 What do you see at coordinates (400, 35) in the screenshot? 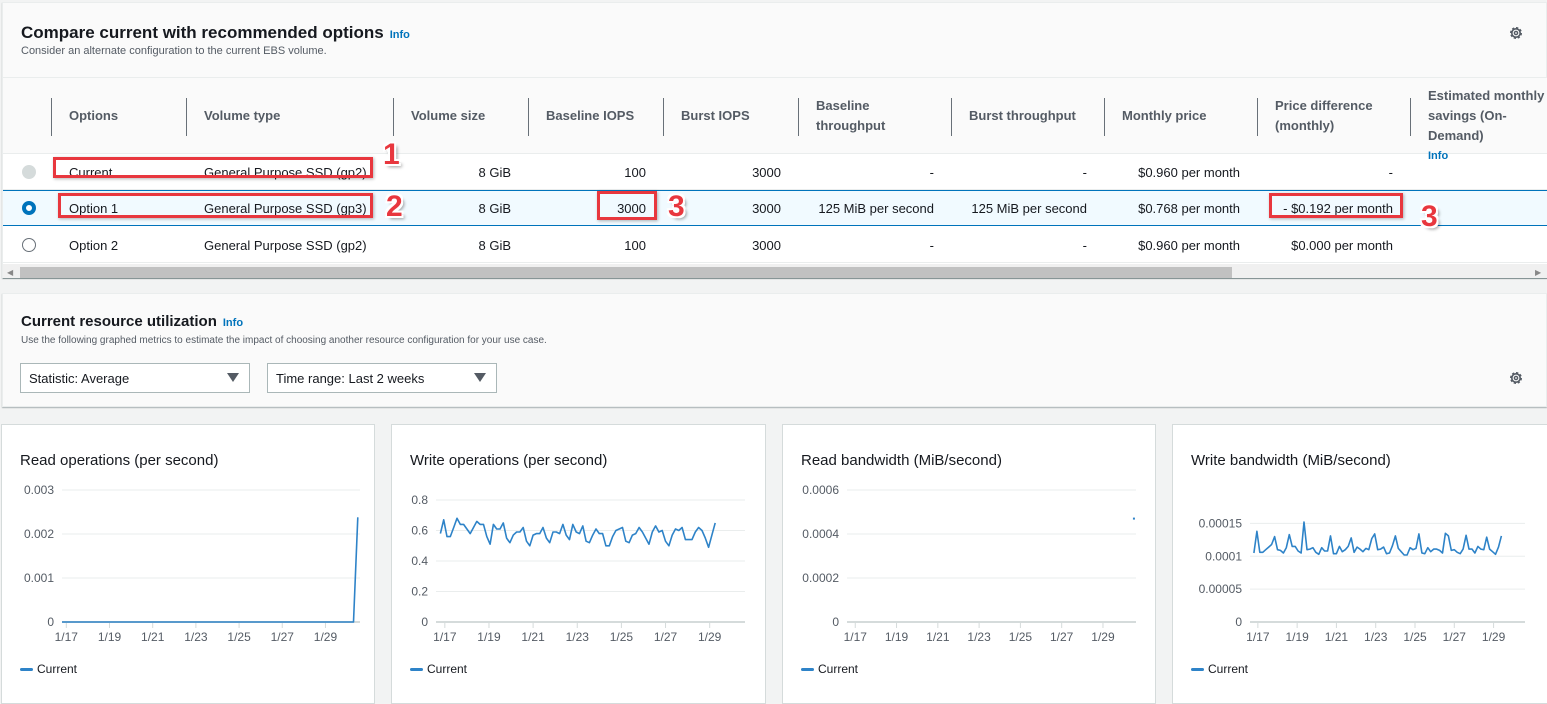
I see `compare-info-link: Info` at bounding box center [400, 35].